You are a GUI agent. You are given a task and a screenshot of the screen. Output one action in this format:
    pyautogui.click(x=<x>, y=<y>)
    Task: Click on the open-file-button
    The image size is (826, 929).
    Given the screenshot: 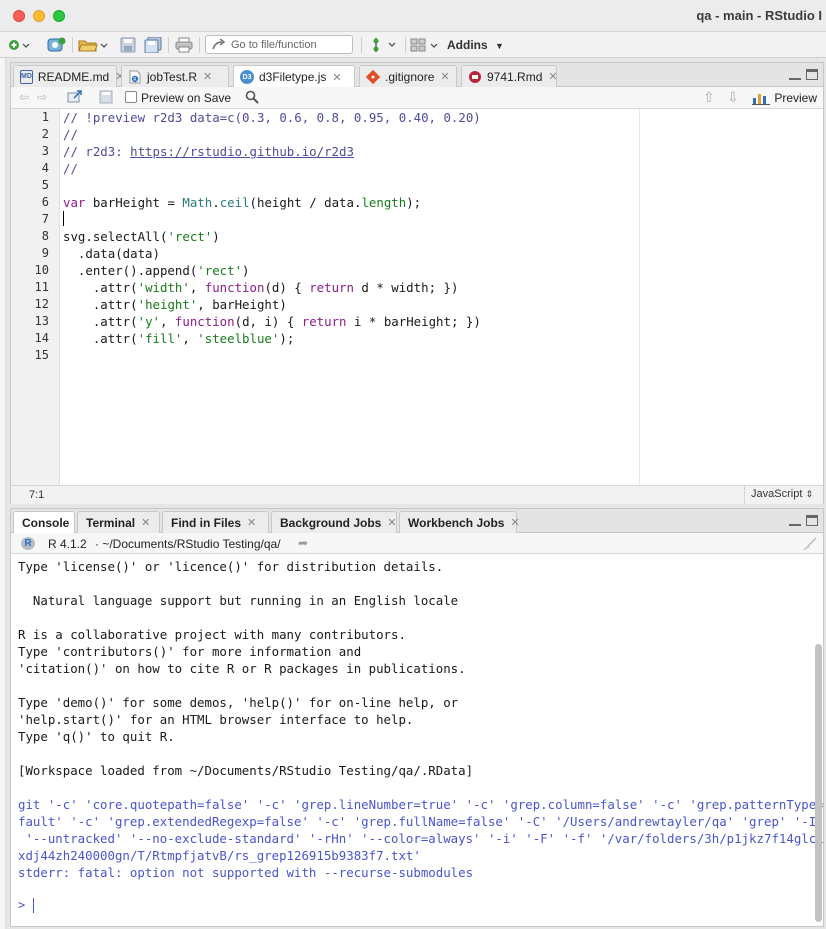 What is the action you would take?
    pyautogui.click(x=93, y=45)
    